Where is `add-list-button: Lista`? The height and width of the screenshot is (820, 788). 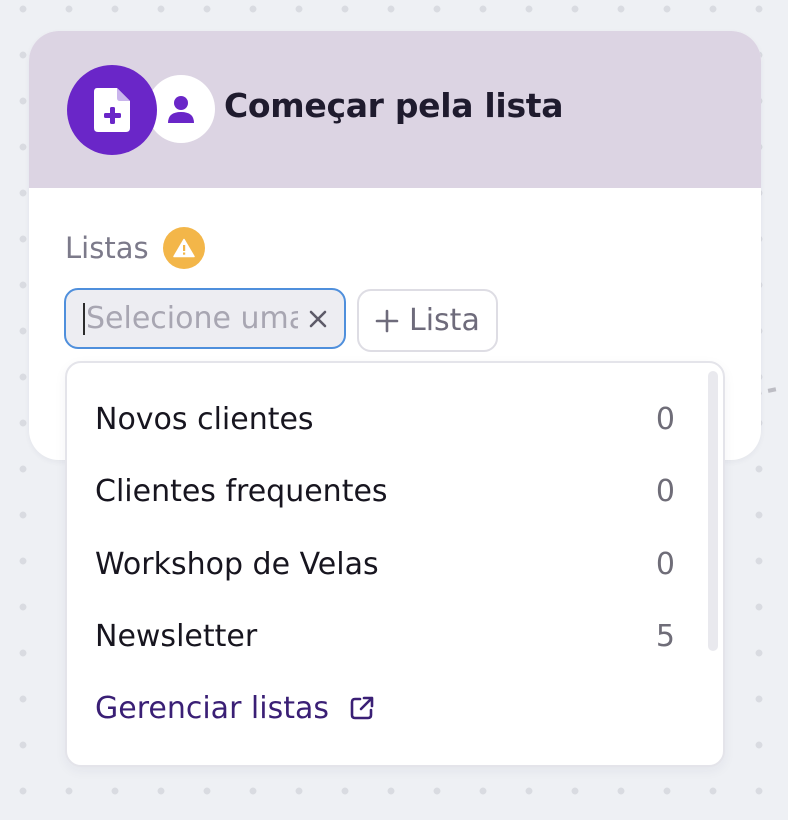 add-list-button: Lista is located at coordinates (427, 320).